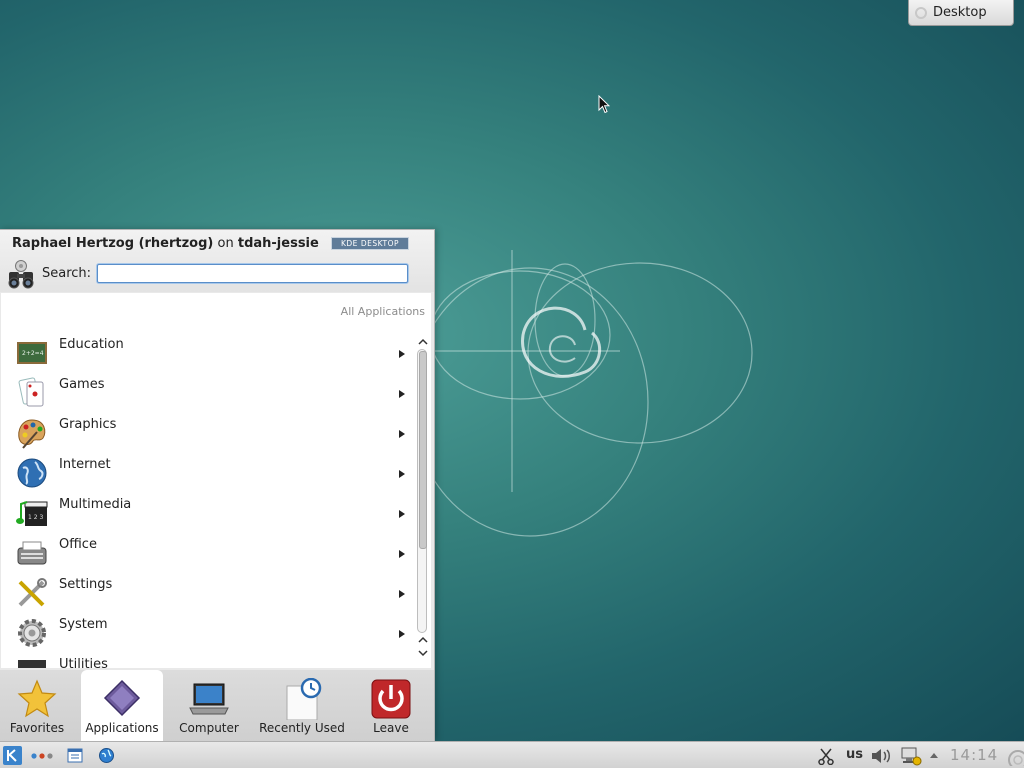  I want to click on category-office: Office, so click(207, 553).